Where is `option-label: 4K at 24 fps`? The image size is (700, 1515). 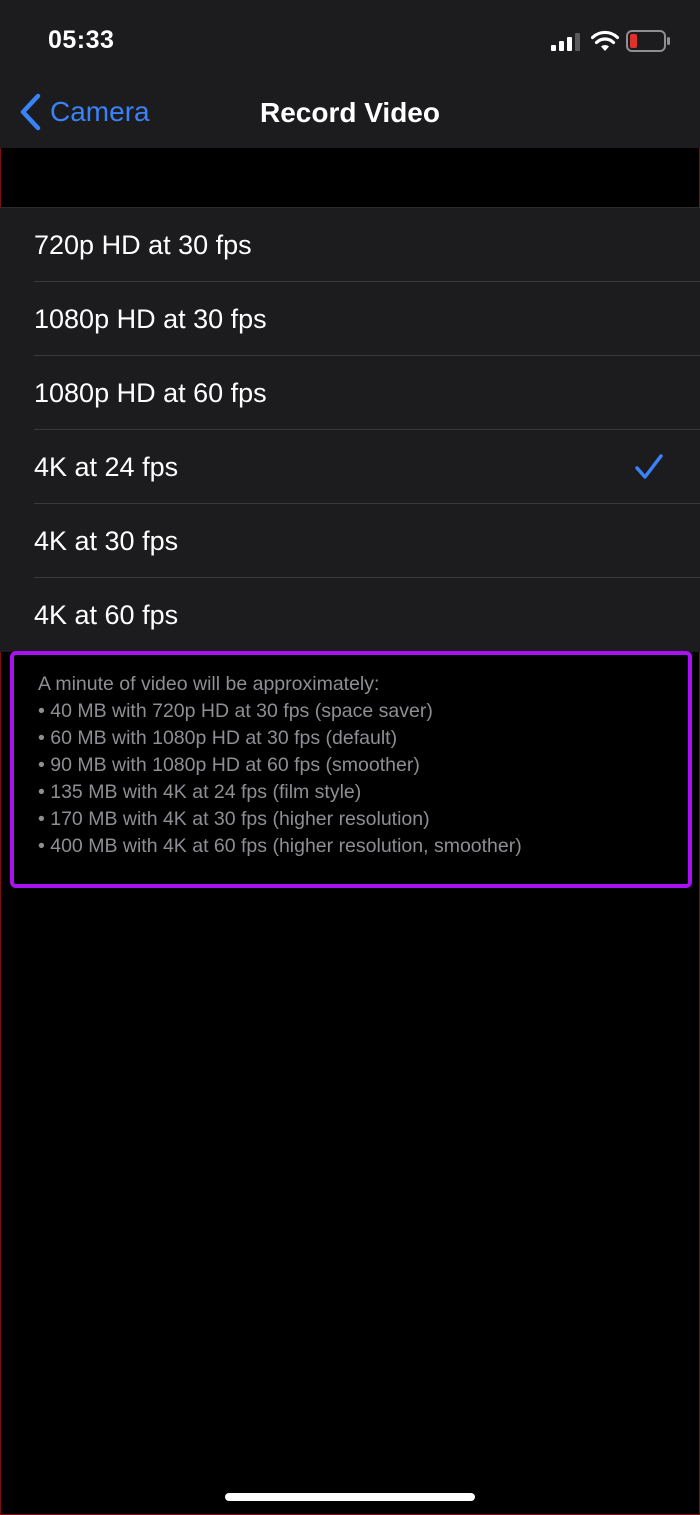
option-label: 4K at 24 fps is located at coordinates (106, 466).